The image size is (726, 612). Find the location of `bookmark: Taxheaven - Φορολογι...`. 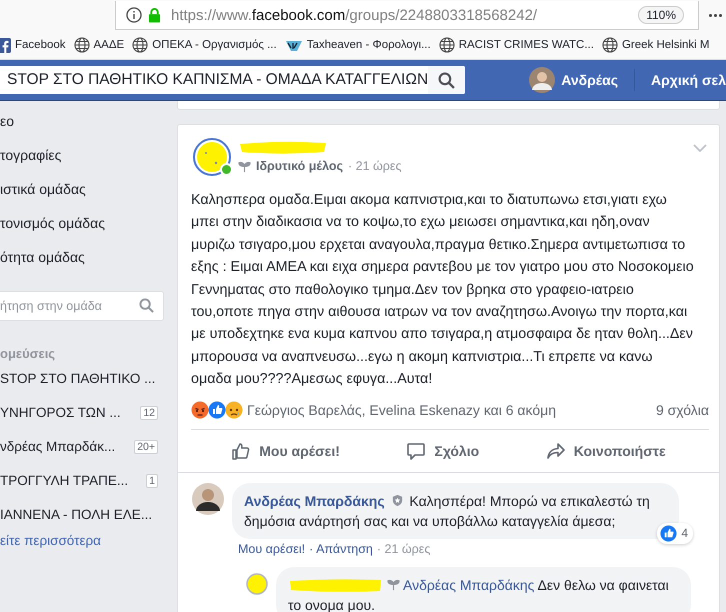

bookmark: Taxheaven - Φορολογι... is located at coordinates (357, 45).